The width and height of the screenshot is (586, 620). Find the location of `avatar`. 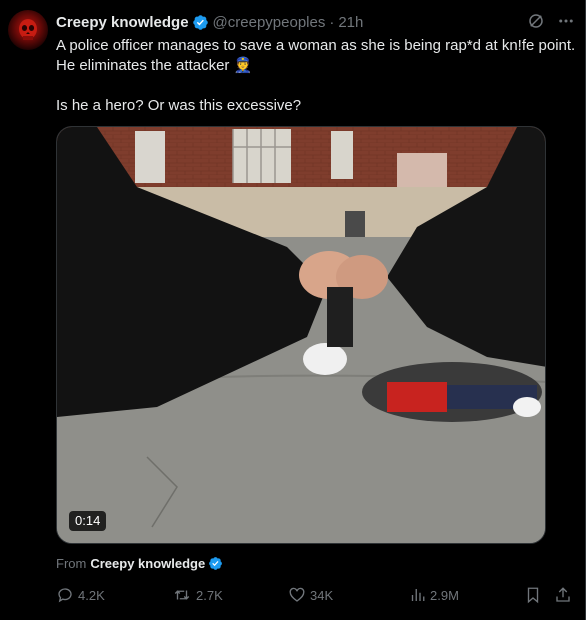

avatar is located at coordinates (28, 30).